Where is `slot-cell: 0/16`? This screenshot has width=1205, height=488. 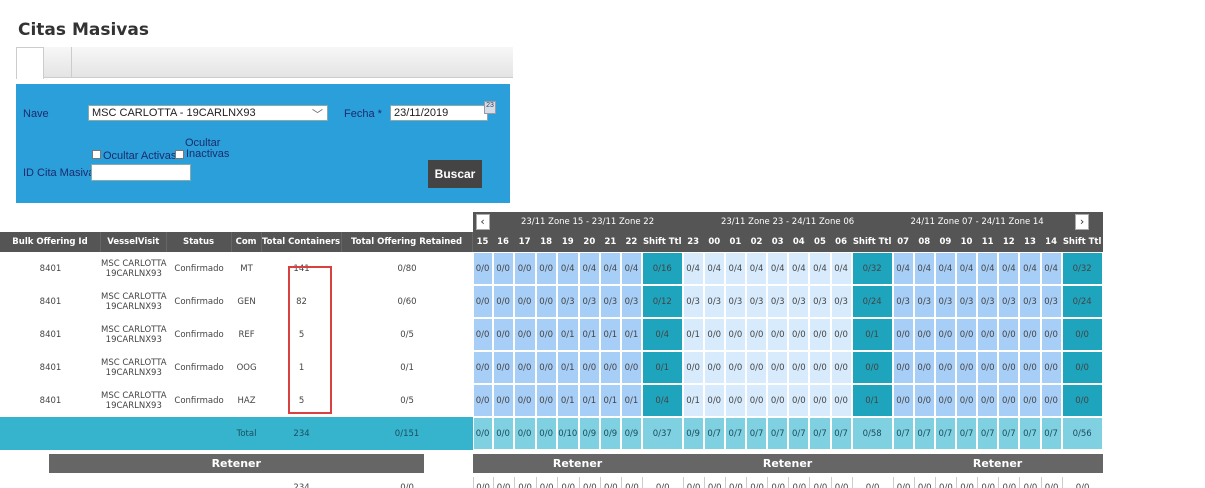
slot-cell: 0/16 is located at coordinates (662, 268).